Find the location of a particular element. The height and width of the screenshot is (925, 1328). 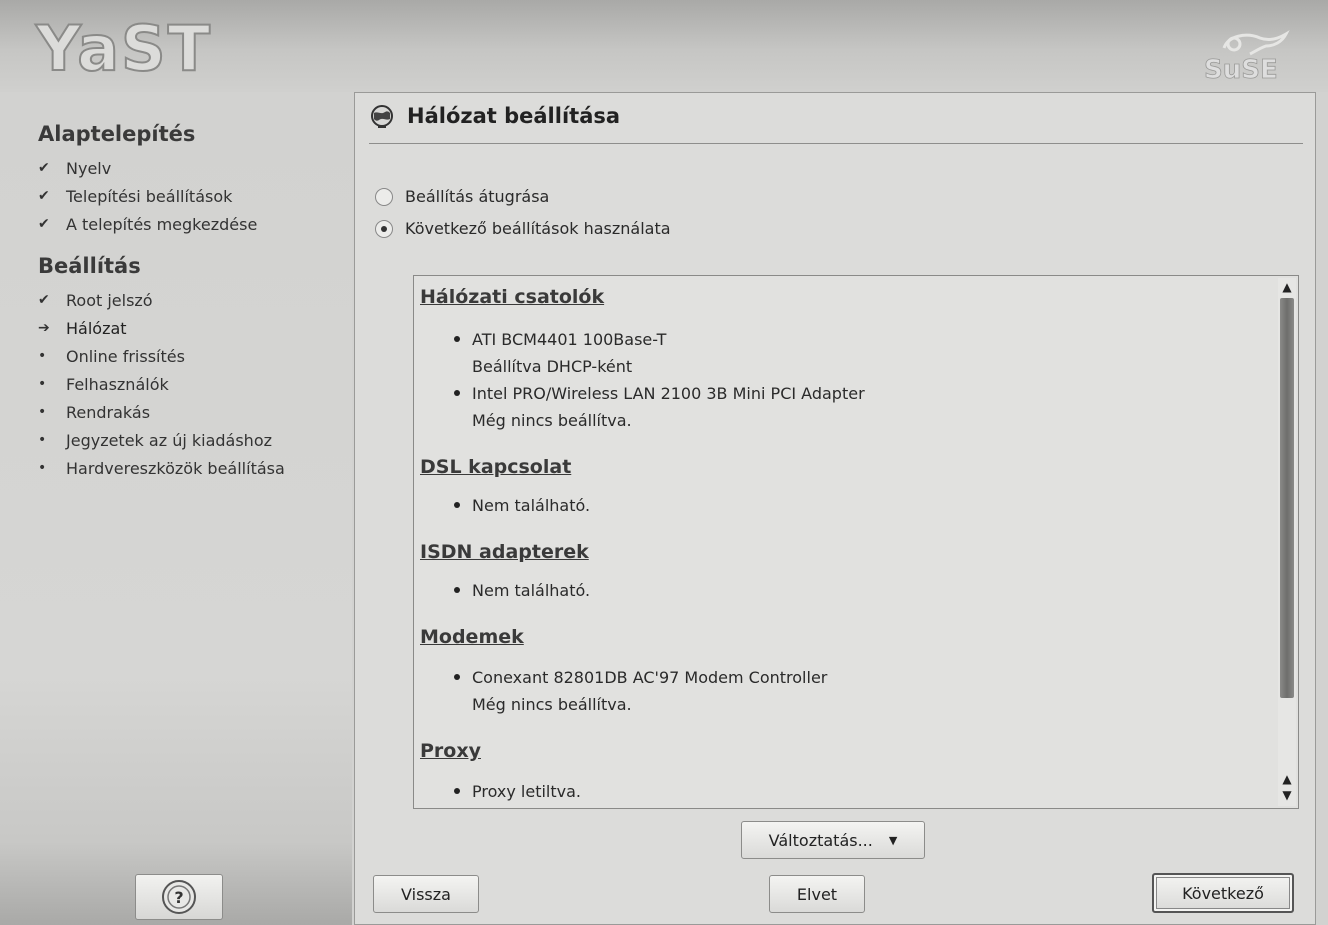

sidebar-item-label: Jegyzetek az új kiadáshoz is located at coordinates (169, 440).